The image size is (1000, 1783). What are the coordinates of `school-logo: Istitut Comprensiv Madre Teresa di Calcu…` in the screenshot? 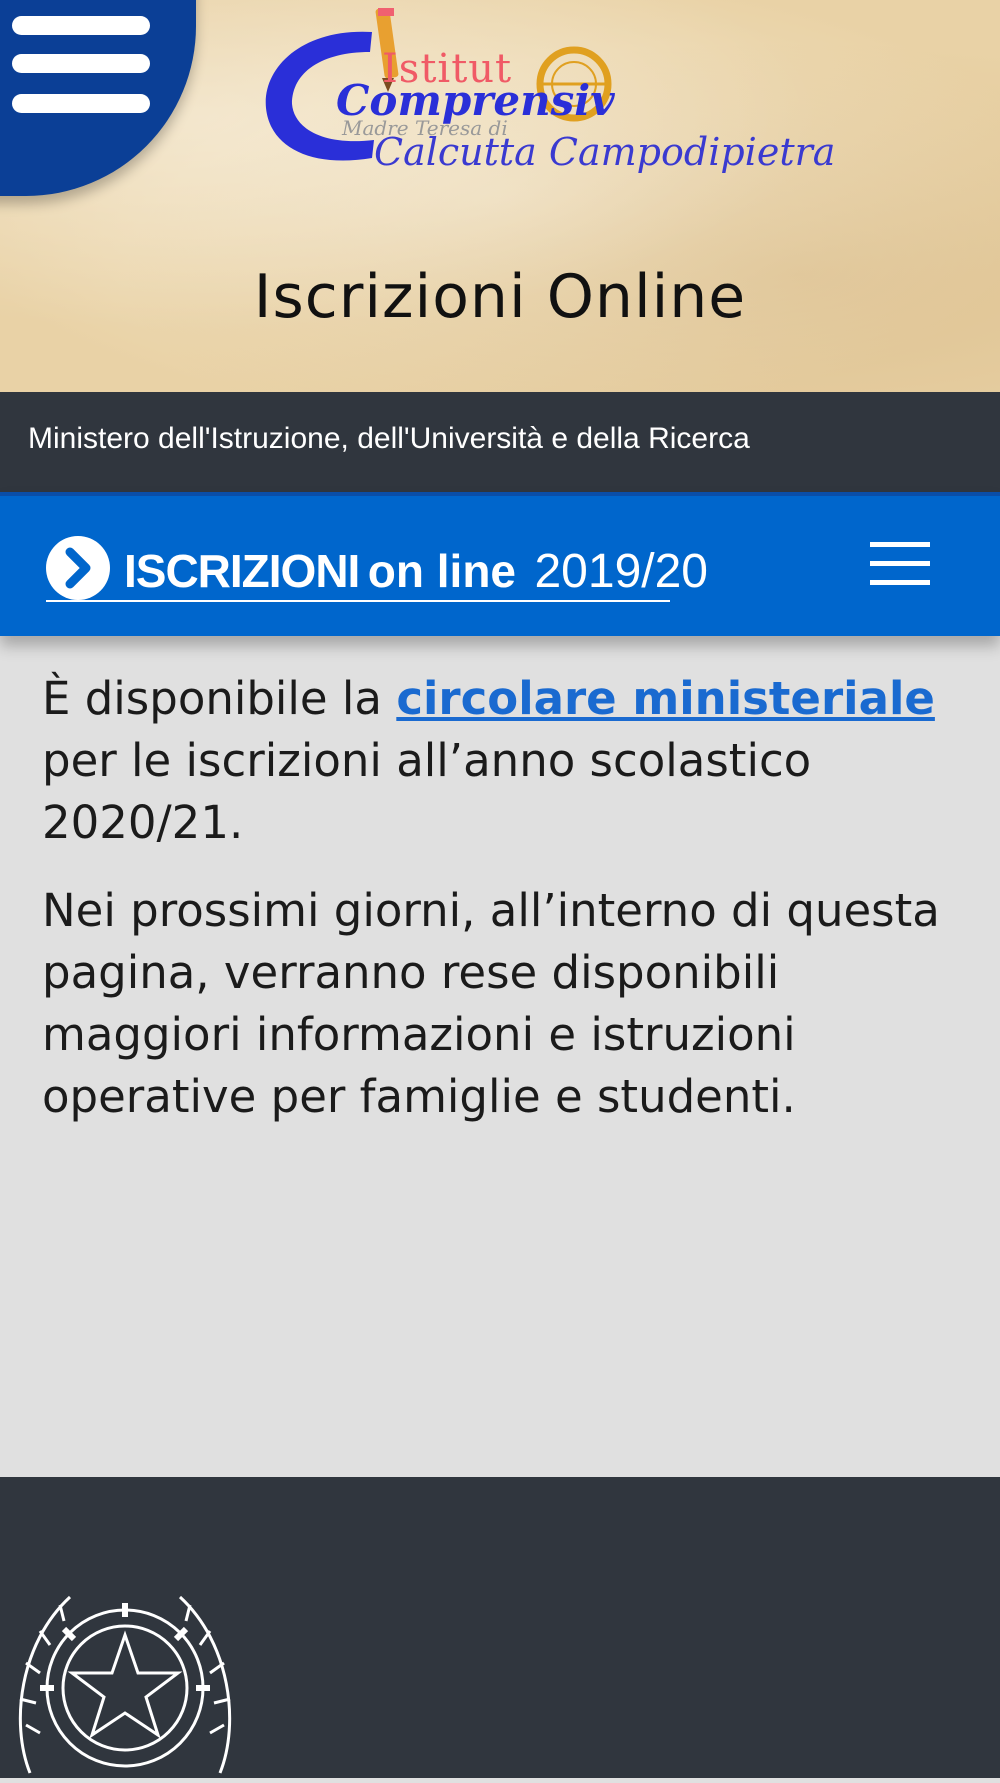 It's located at (548, 94).